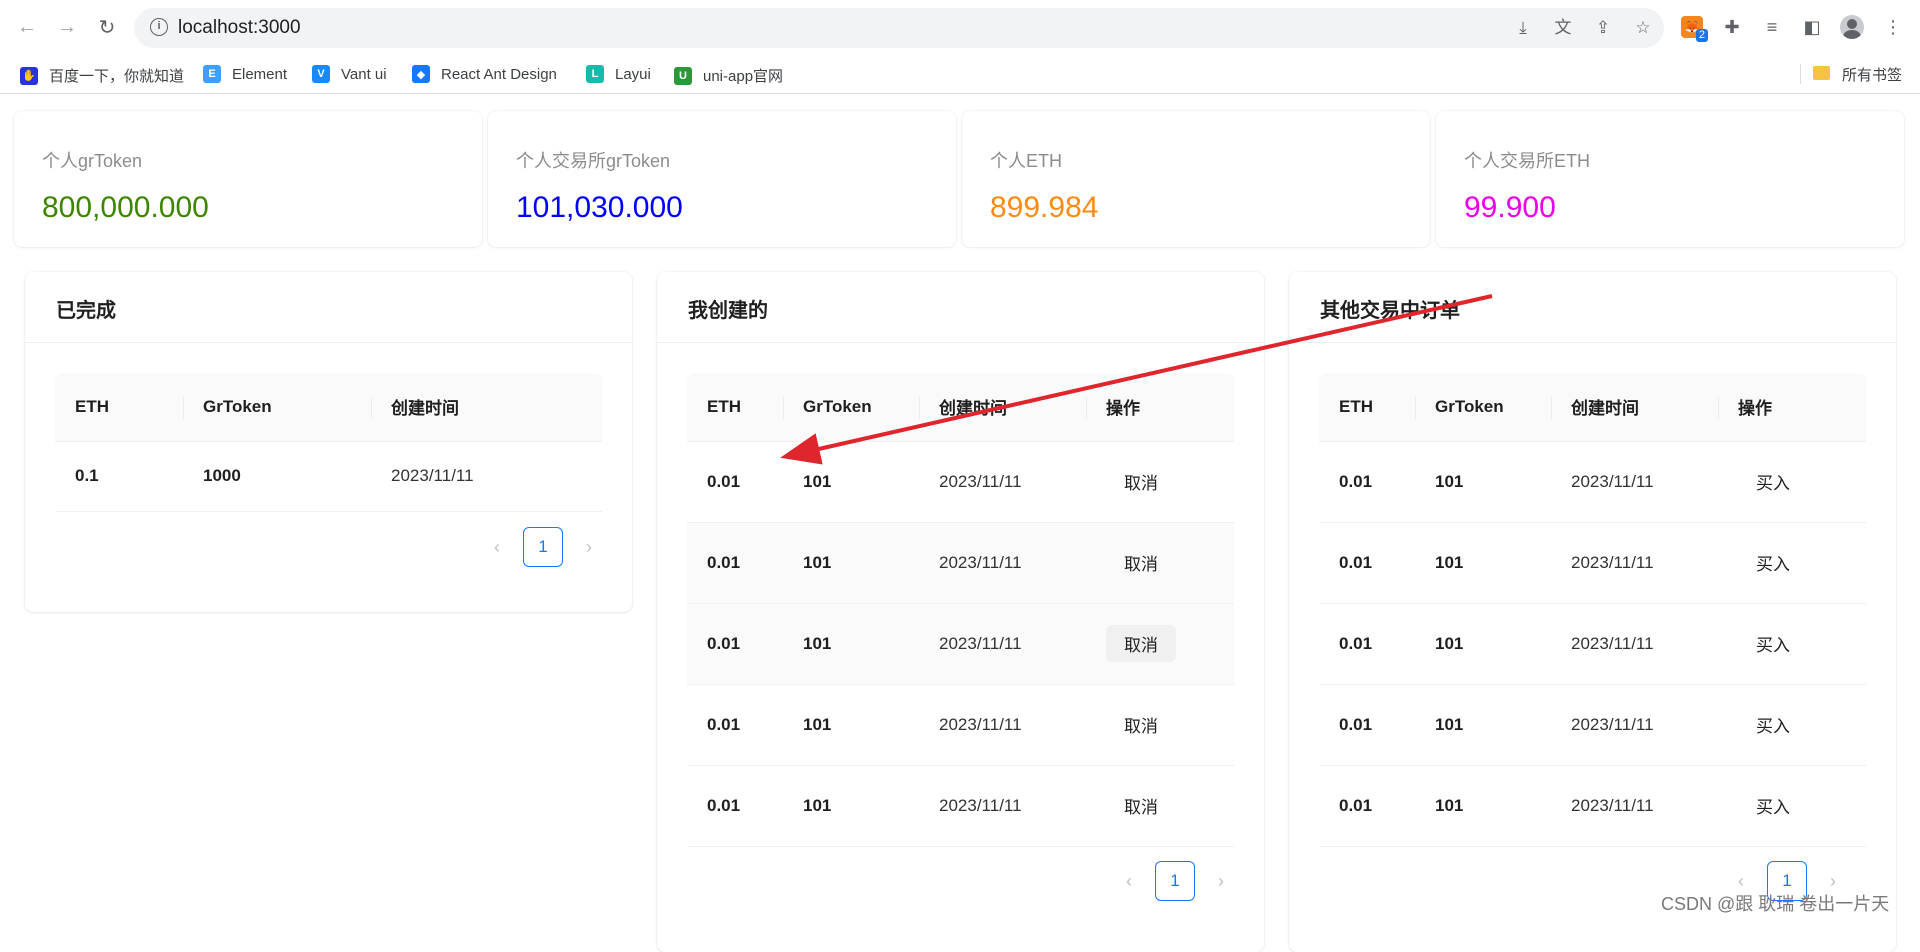  I want to click on bookmark-label: Element, so click(260, 74).